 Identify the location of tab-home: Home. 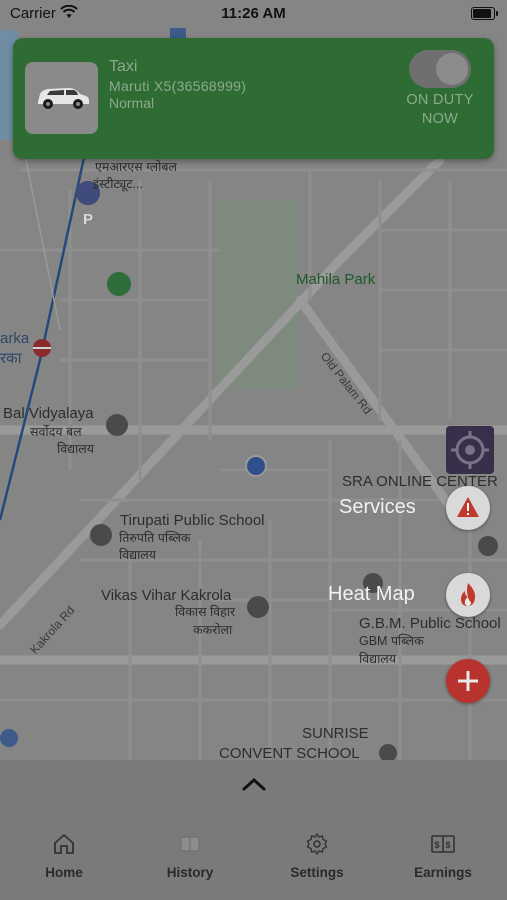
(64, 860).